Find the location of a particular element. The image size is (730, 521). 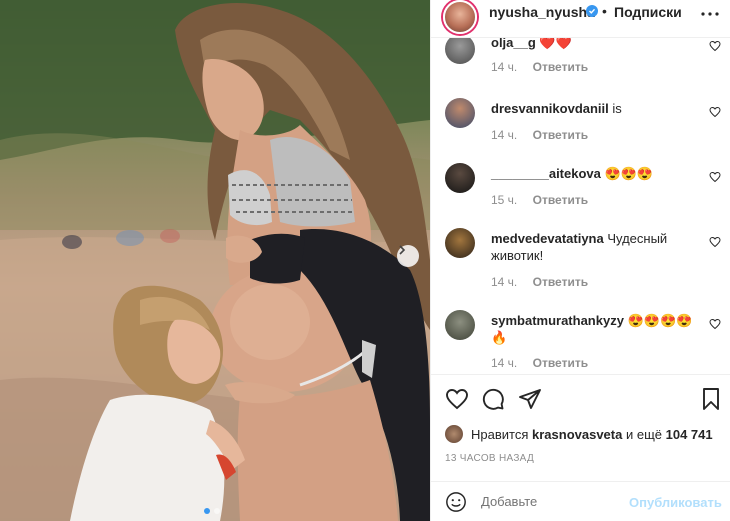

add-comment-bar: Опубликовать is located at coordinates (580, 501).